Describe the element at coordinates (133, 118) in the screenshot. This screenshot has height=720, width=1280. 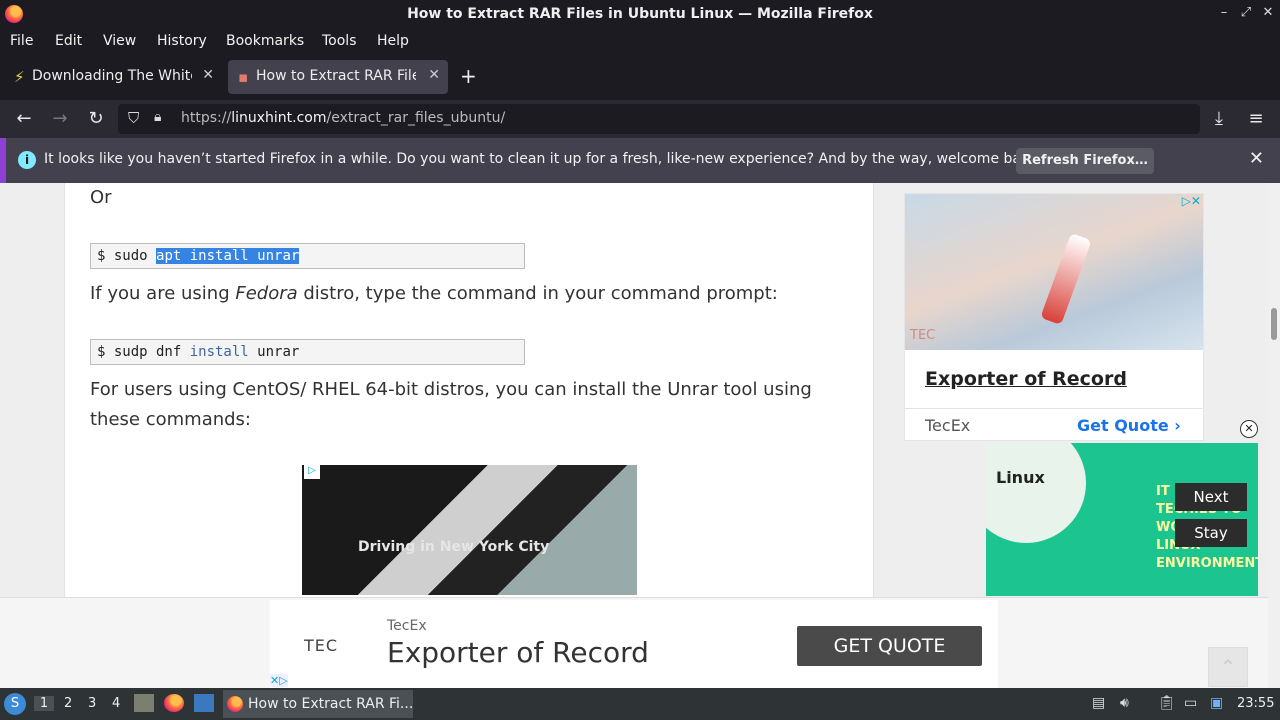
I see `shield-icon: ⛉` at that location.